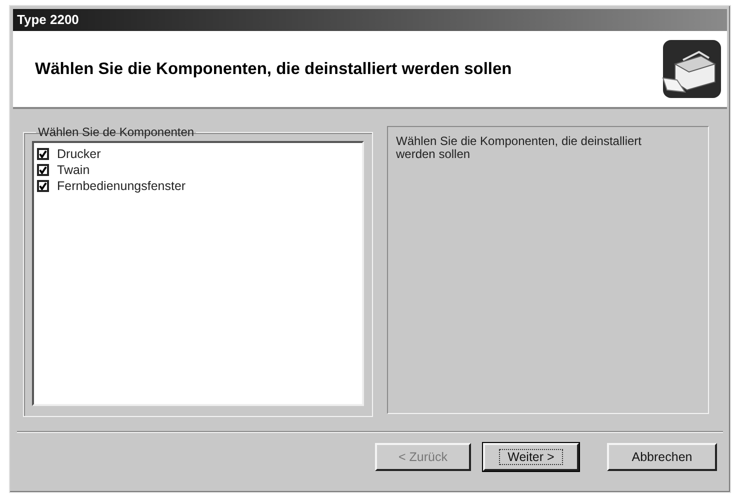 This screenshot has width=740, height=498. I want to click on window-title: Type 2200, so click(48, 20).